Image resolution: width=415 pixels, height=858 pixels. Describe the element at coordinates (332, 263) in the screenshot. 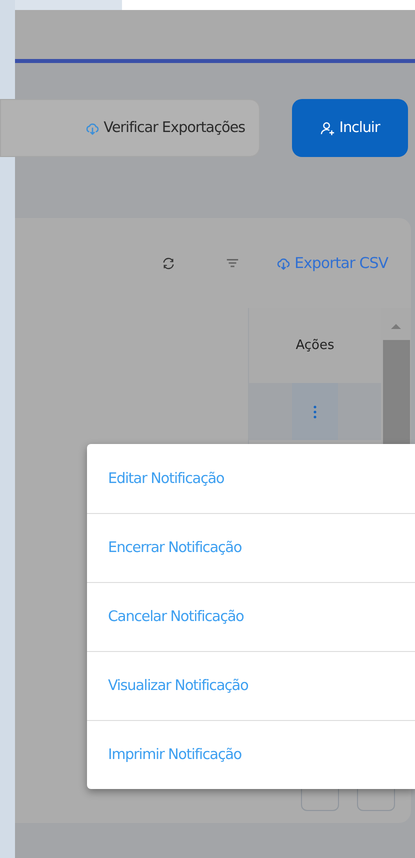

I see `export-csv-link: Exportar CSV` at that location.